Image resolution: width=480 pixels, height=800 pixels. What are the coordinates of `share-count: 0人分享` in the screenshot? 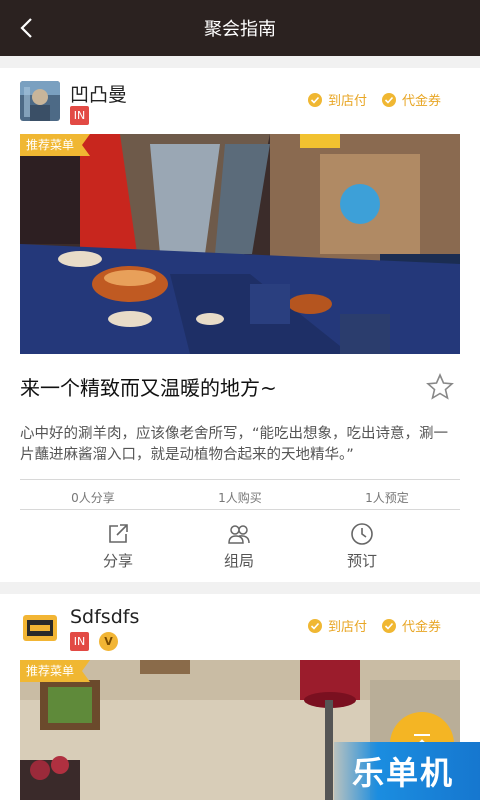 It's located at (93, 498).